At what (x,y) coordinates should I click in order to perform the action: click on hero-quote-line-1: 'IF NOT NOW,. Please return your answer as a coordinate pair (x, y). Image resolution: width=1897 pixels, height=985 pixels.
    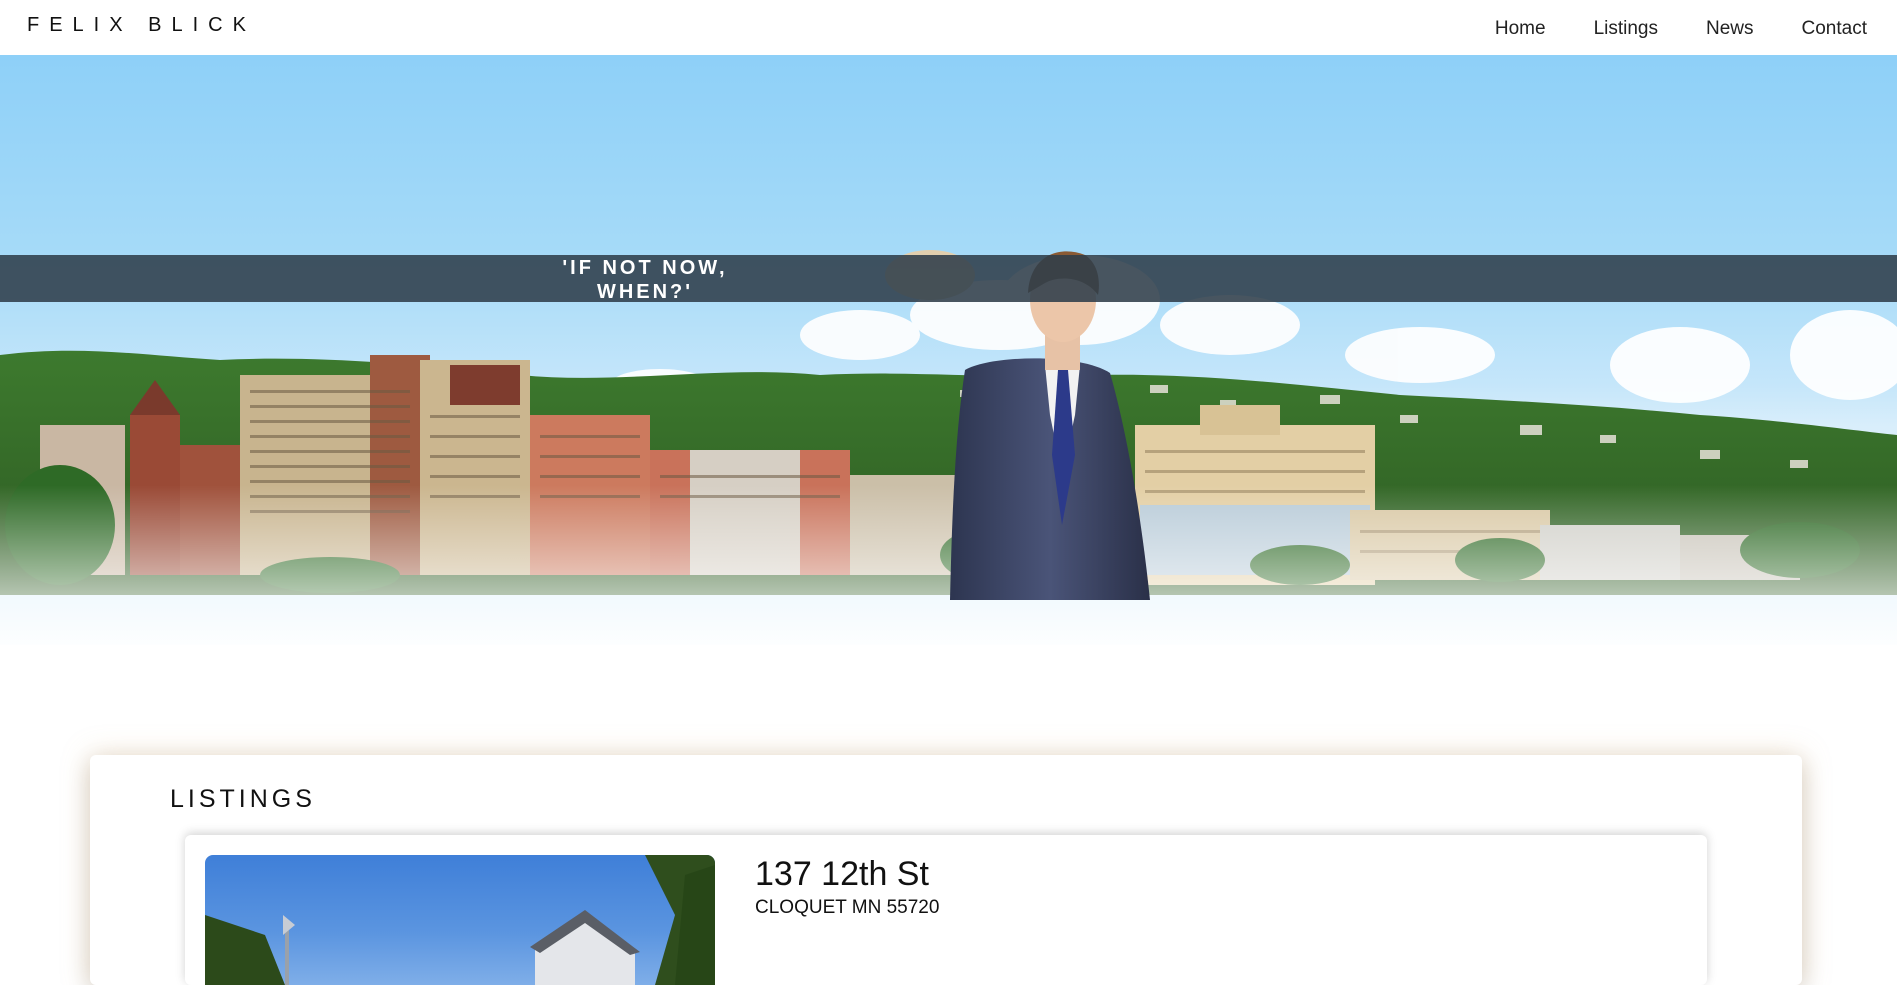
    Looking at the image, I should click on (645, 268).